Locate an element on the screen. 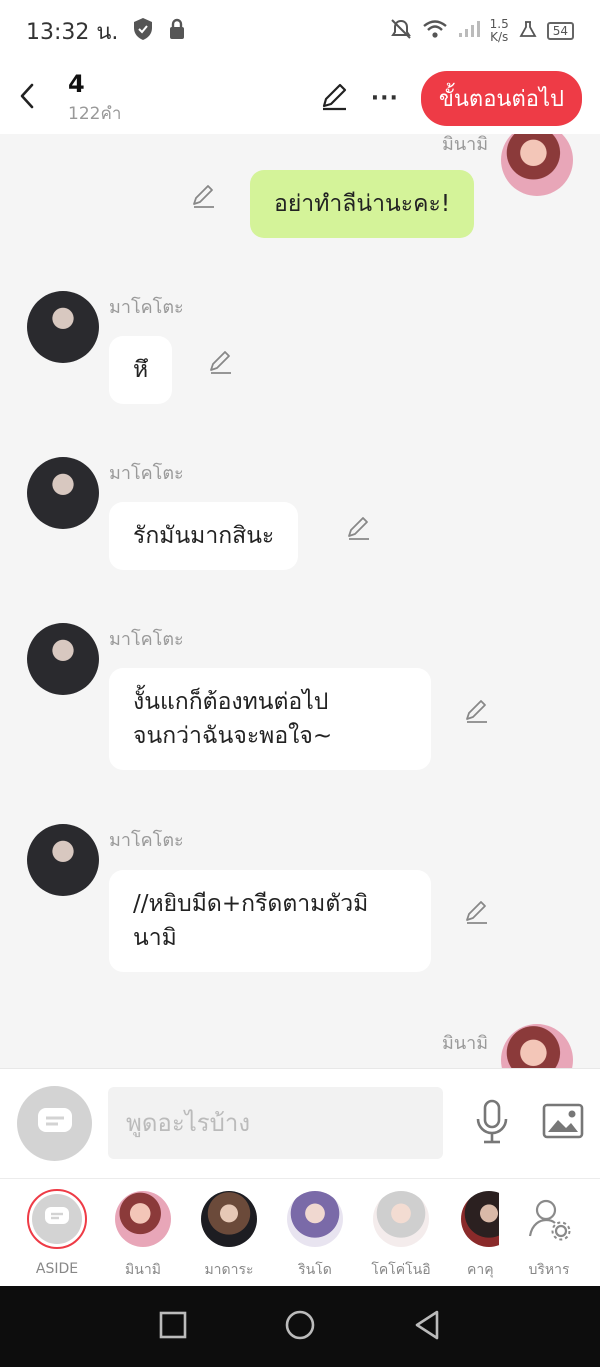 This screenshot has height=1367, width=600. character-item-kokonoi: โคโค่โนอิ is located at coordinates (401, 1236).